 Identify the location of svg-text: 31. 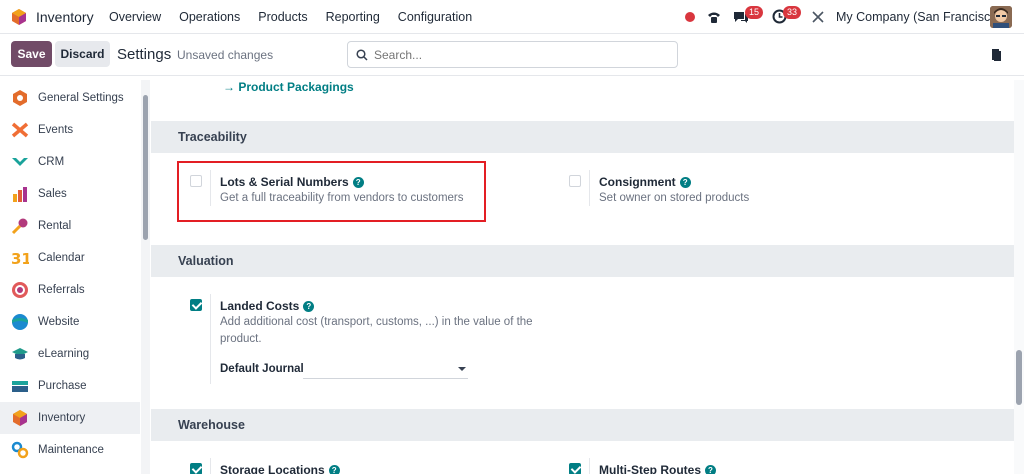
(20, 258).